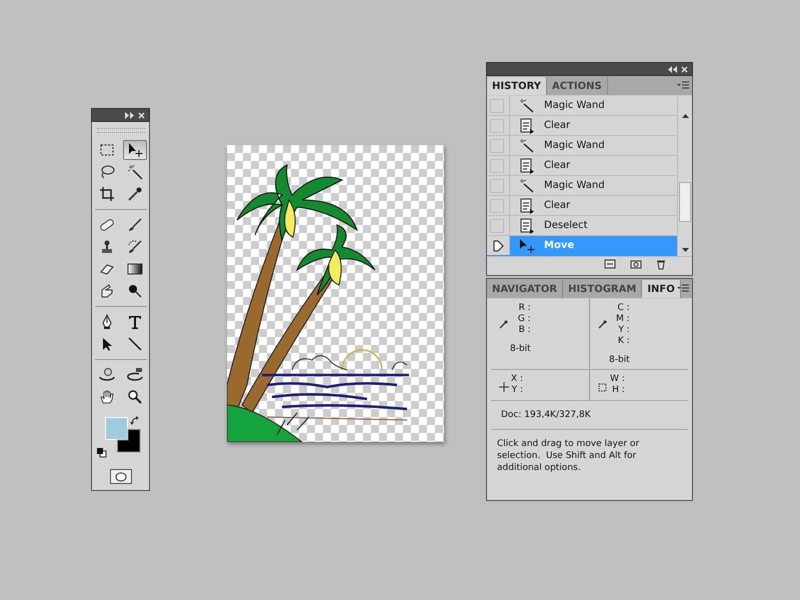 The image size is (800, 600). What do you see at coordinates (106, 375) in the screenshot?
I see `sphere-rotate-icon` at bounding box center [106, 375].